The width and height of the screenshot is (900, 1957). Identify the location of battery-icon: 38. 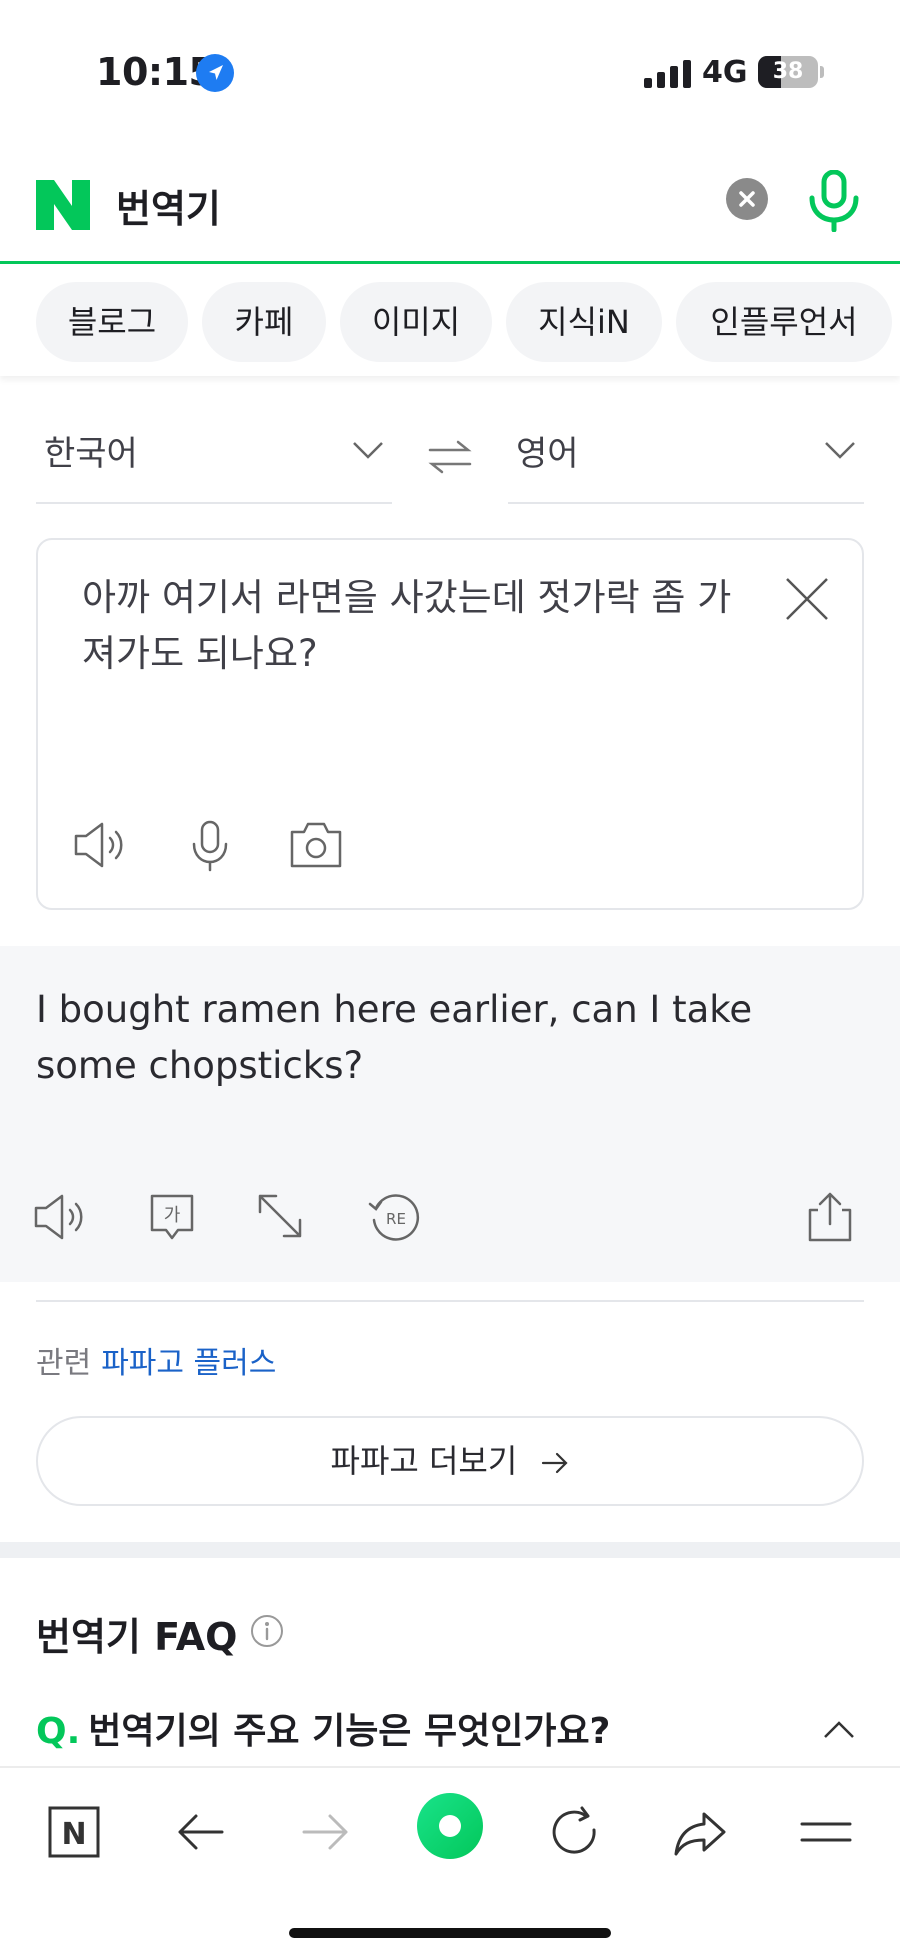
(788, 72).